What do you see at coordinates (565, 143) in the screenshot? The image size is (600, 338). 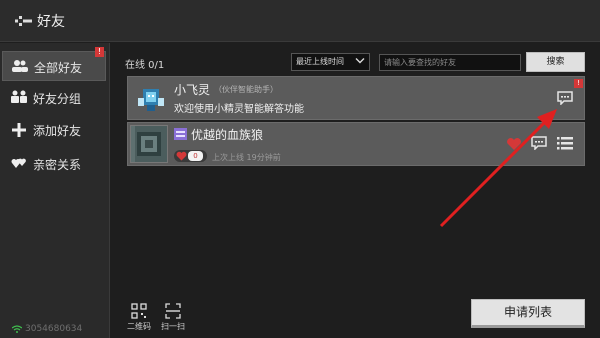 I see `menu-icon` at bounding box center [565, 143].